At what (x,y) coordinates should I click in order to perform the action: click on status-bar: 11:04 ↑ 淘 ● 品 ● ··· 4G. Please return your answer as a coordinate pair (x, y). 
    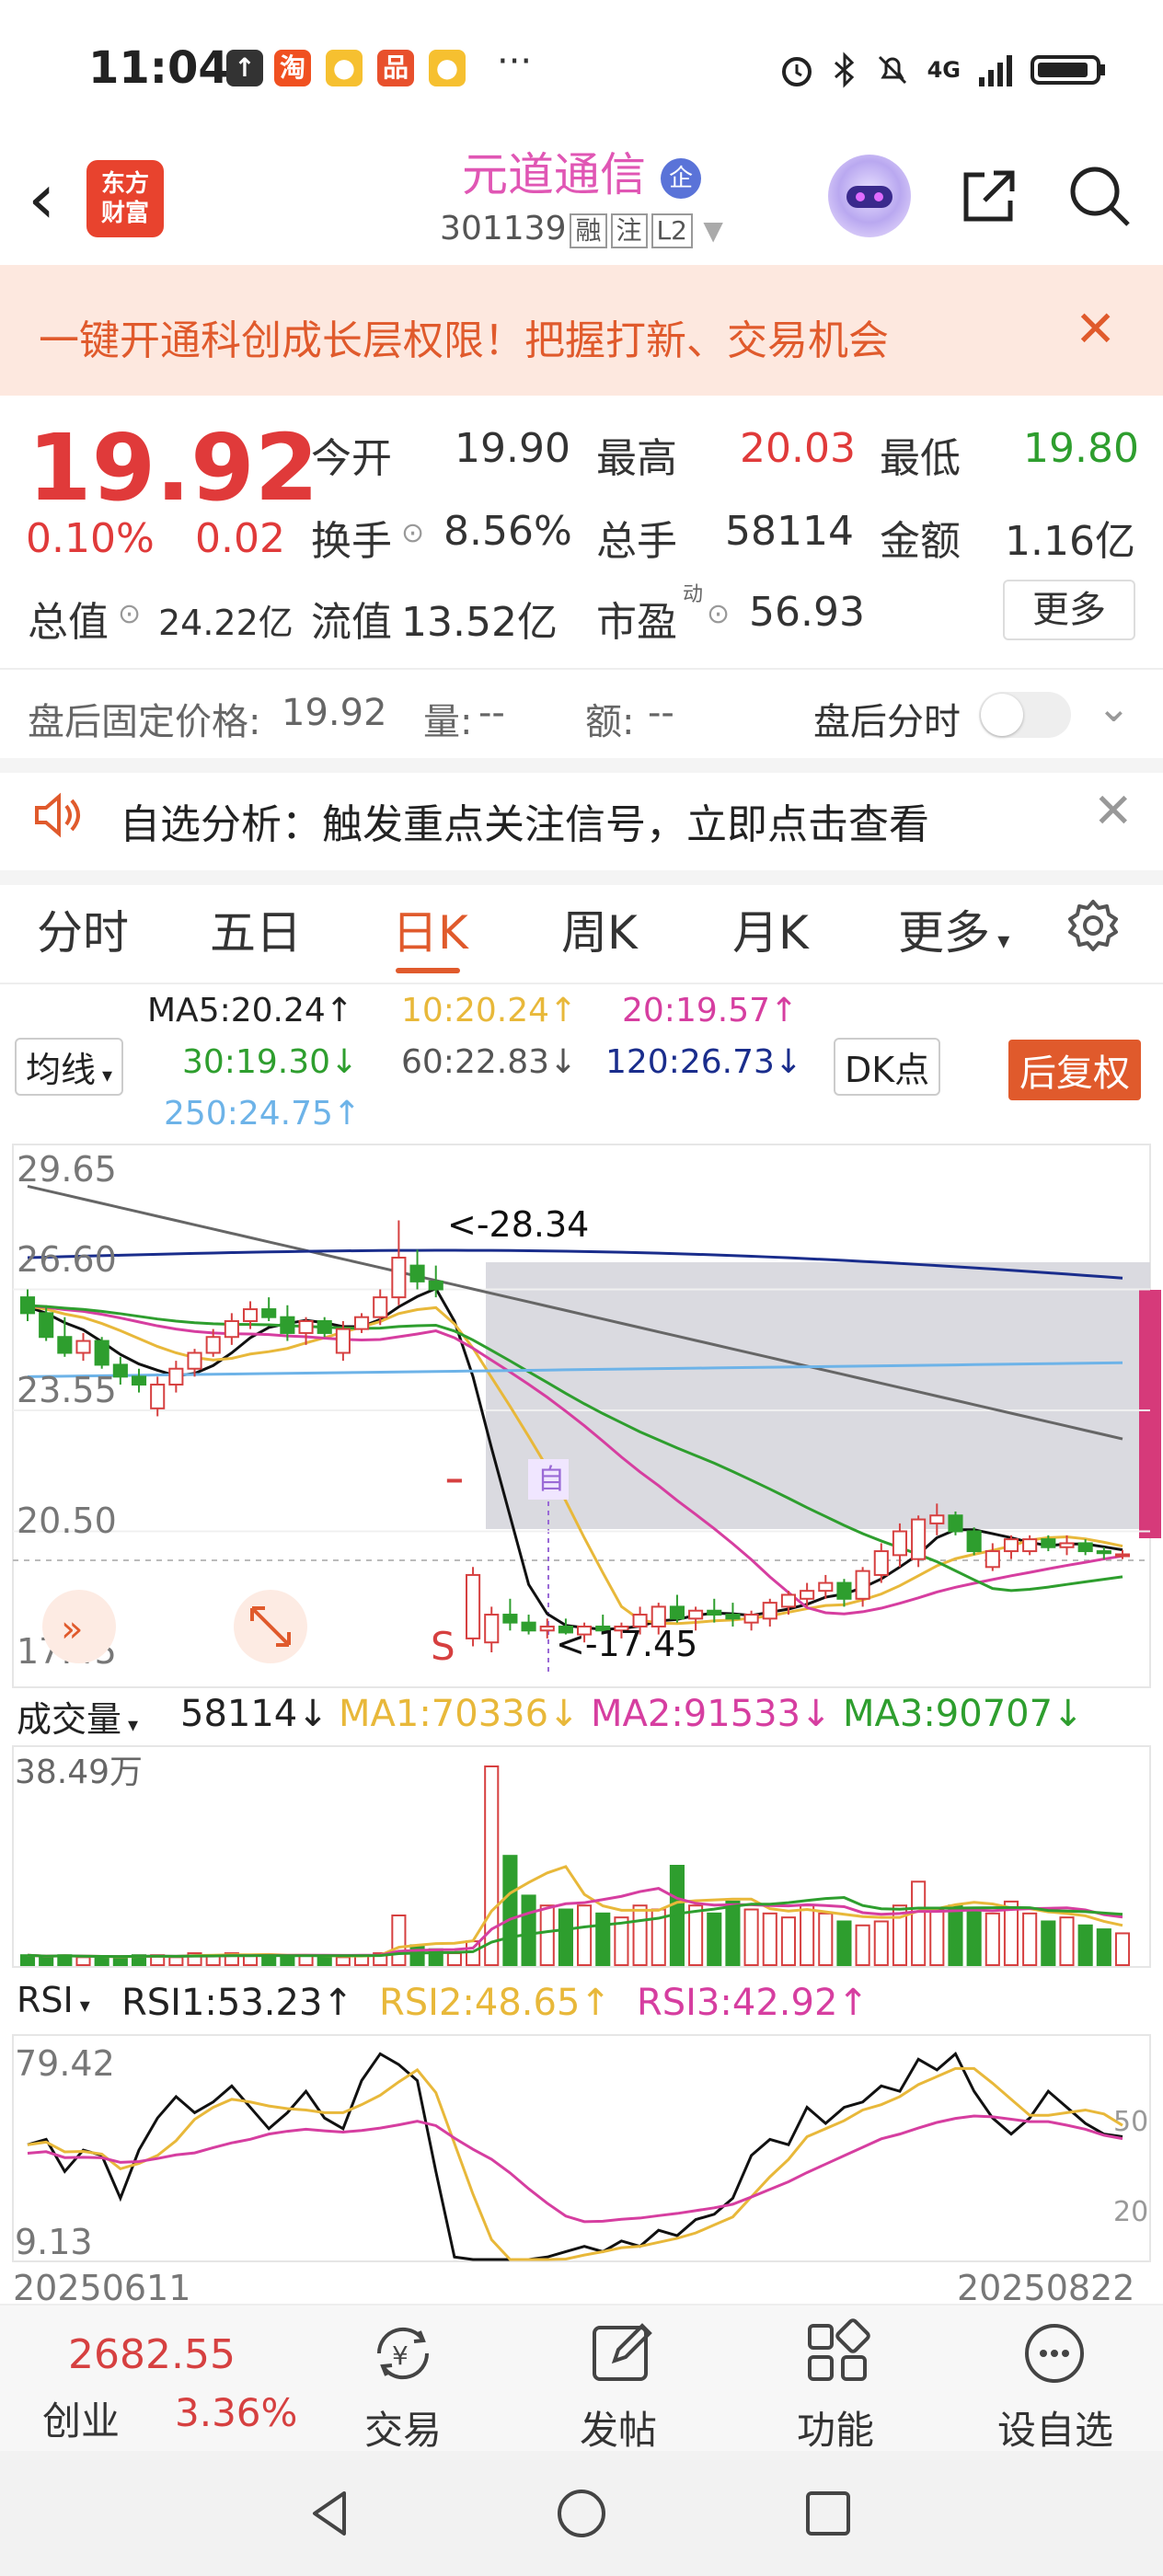
    Looking at the image, I should click on (581, 69).